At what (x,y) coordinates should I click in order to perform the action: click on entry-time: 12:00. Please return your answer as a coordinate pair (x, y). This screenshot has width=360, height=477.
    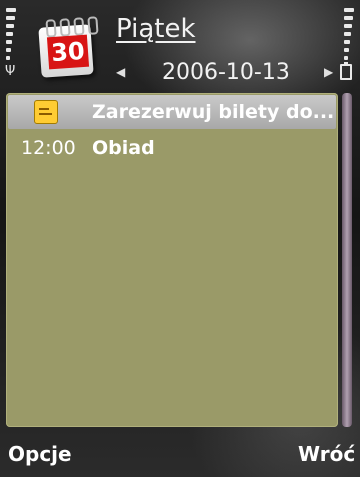
    Looking at the image, I should click on (48, 148).